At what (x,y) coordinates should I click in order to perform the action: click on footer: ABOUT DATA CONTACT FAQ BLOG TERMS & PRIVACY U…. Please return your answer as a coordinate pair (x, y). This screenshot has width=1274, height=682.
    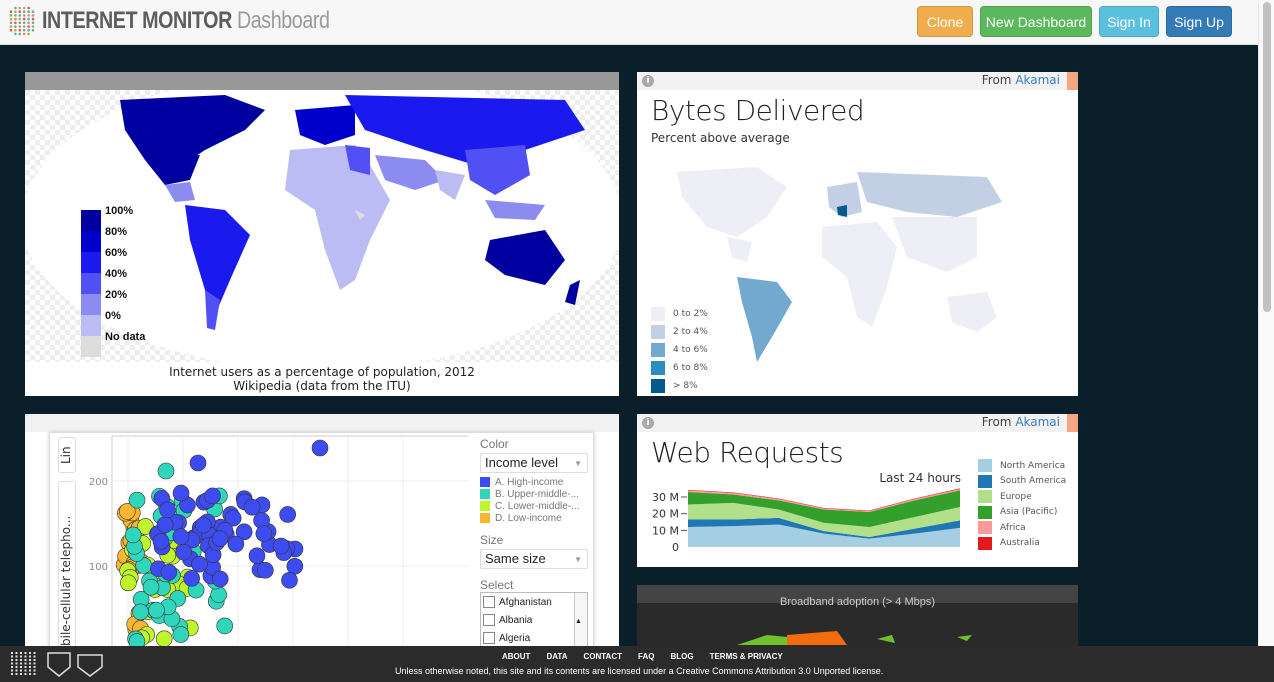
    Looking at the image, I should click on (637, 664).